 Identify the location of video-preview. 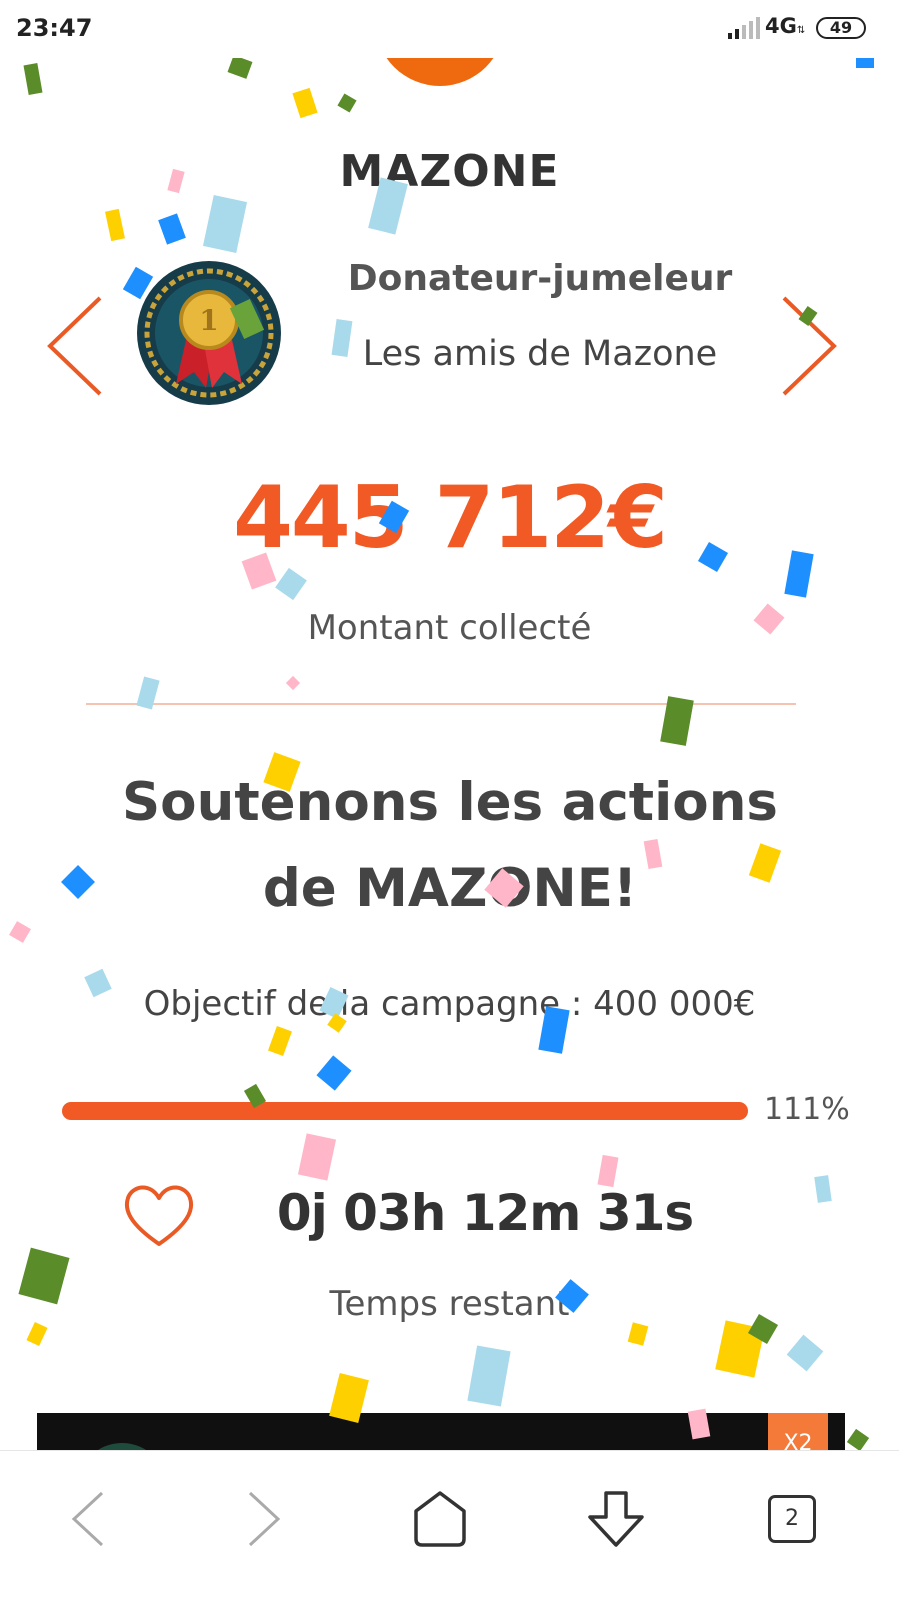
(441, 1431).